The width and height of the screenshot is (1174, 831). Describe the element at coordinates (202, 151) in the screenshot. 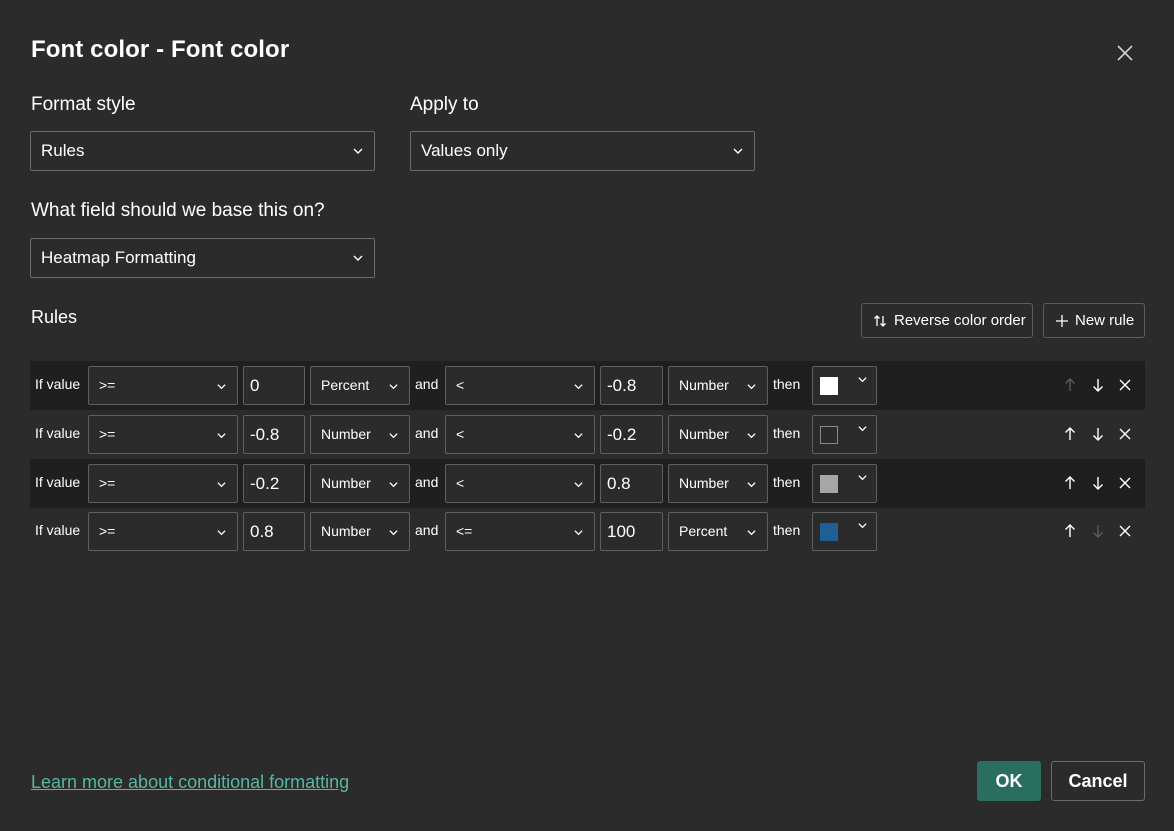

I see `format-style-dropdown: Rules` at that location.